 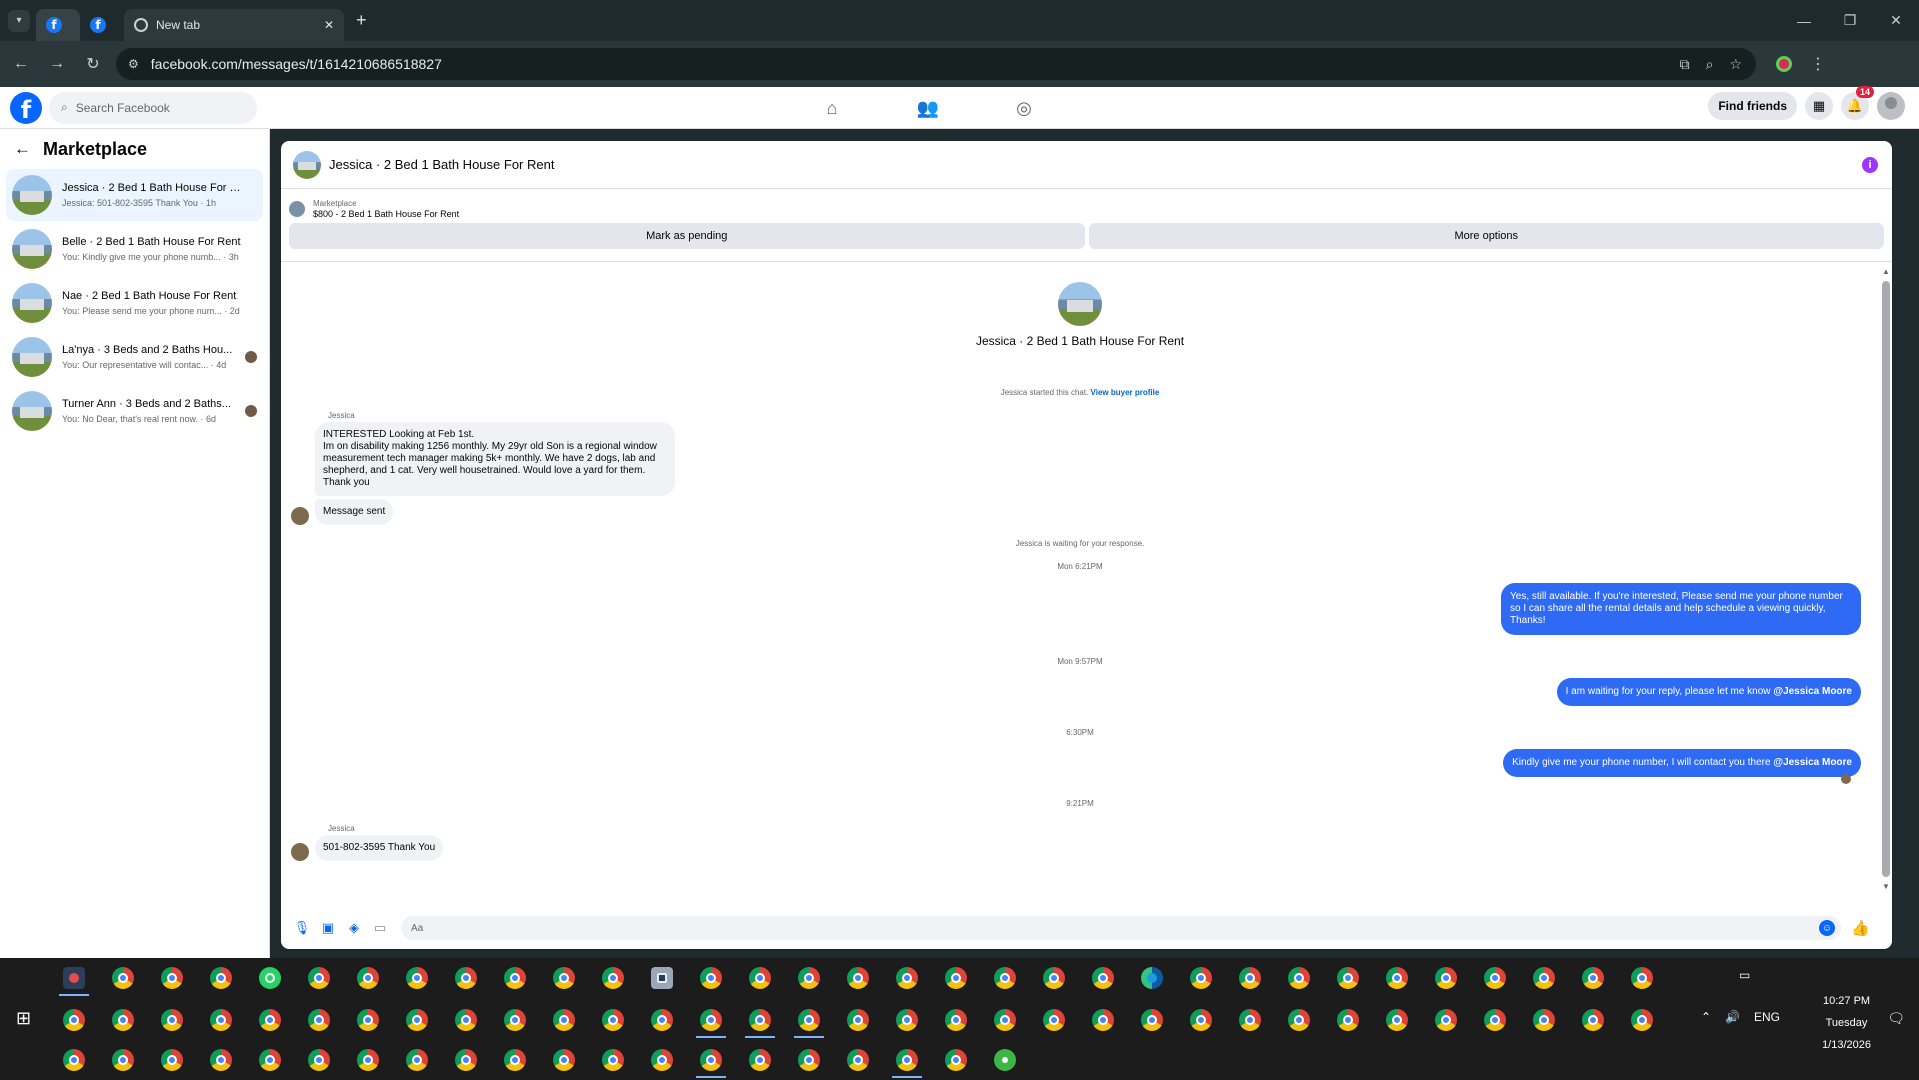 What do you see at coordinates (1744, 975) in the screenshot?
I see `display-icon: ▭` at bounding box center [1744, 975].